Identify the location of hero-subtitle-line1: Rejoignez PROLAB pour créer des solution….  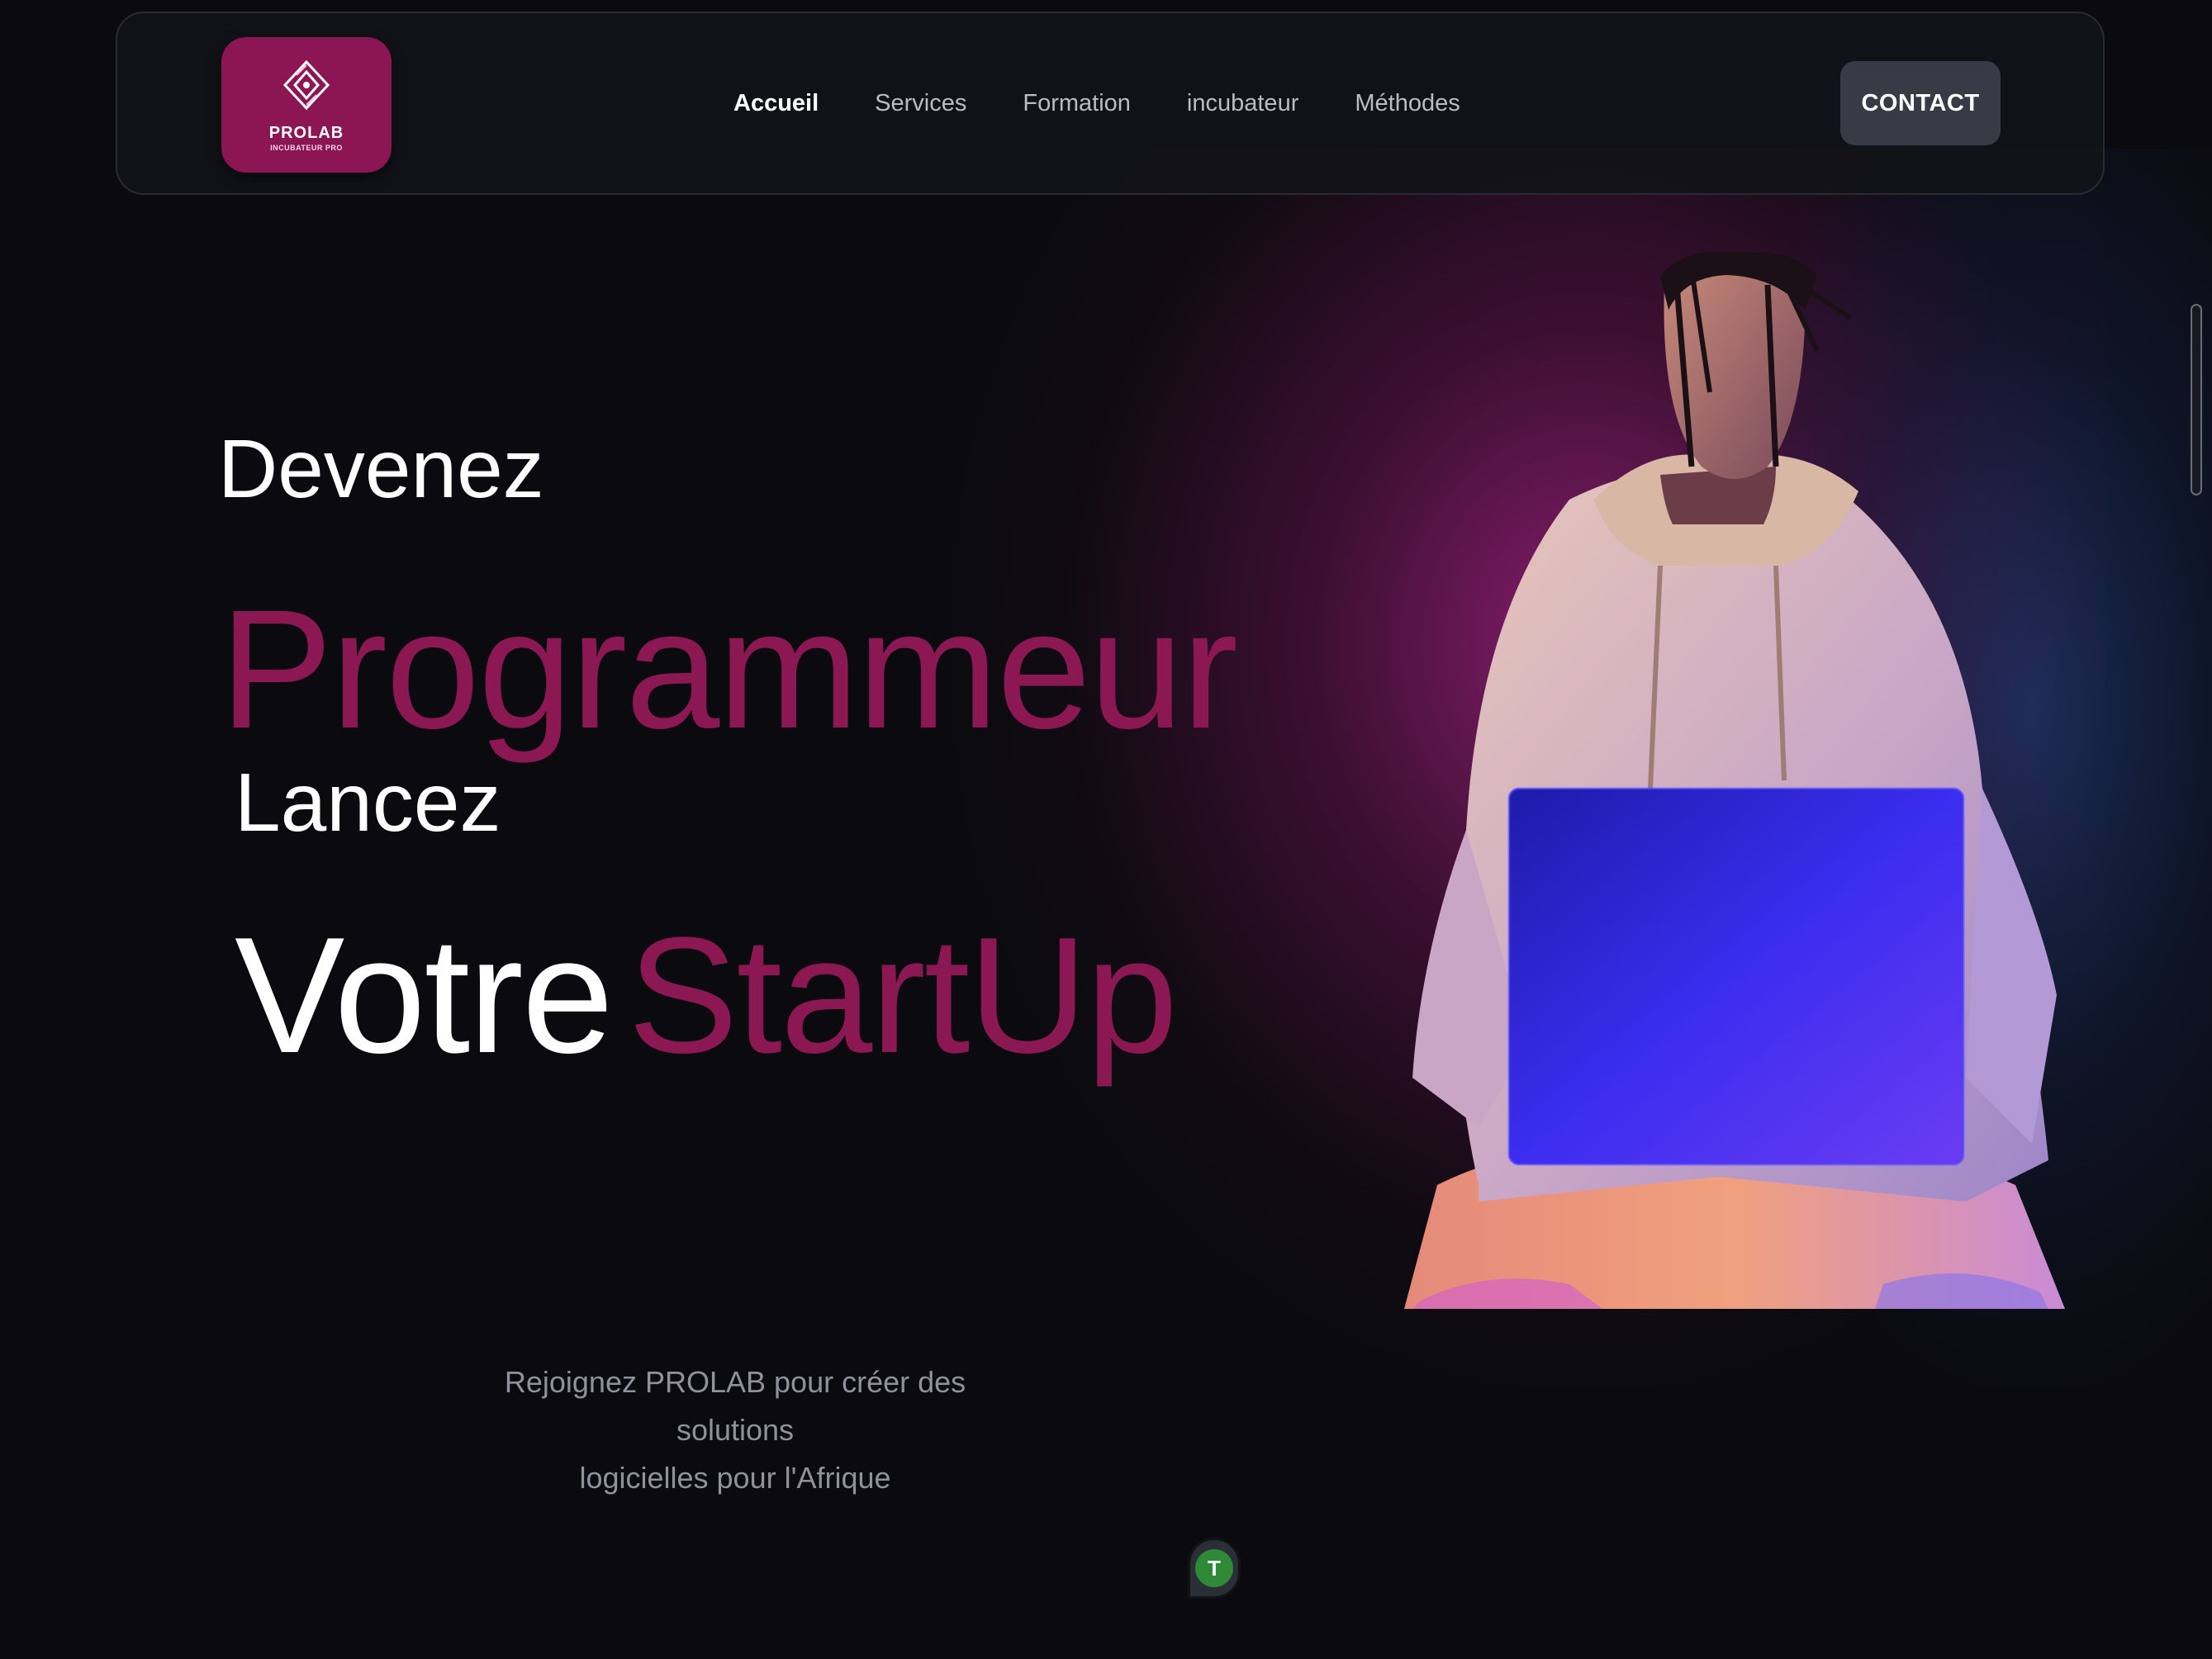
(735, 1406).